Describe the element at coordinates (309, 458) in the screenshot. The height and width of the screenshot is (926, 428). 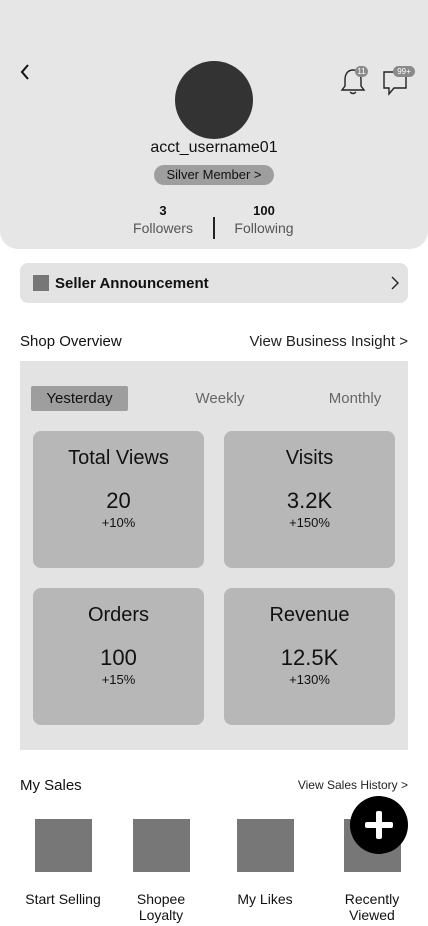
I see `card-title: Visits` at that location.